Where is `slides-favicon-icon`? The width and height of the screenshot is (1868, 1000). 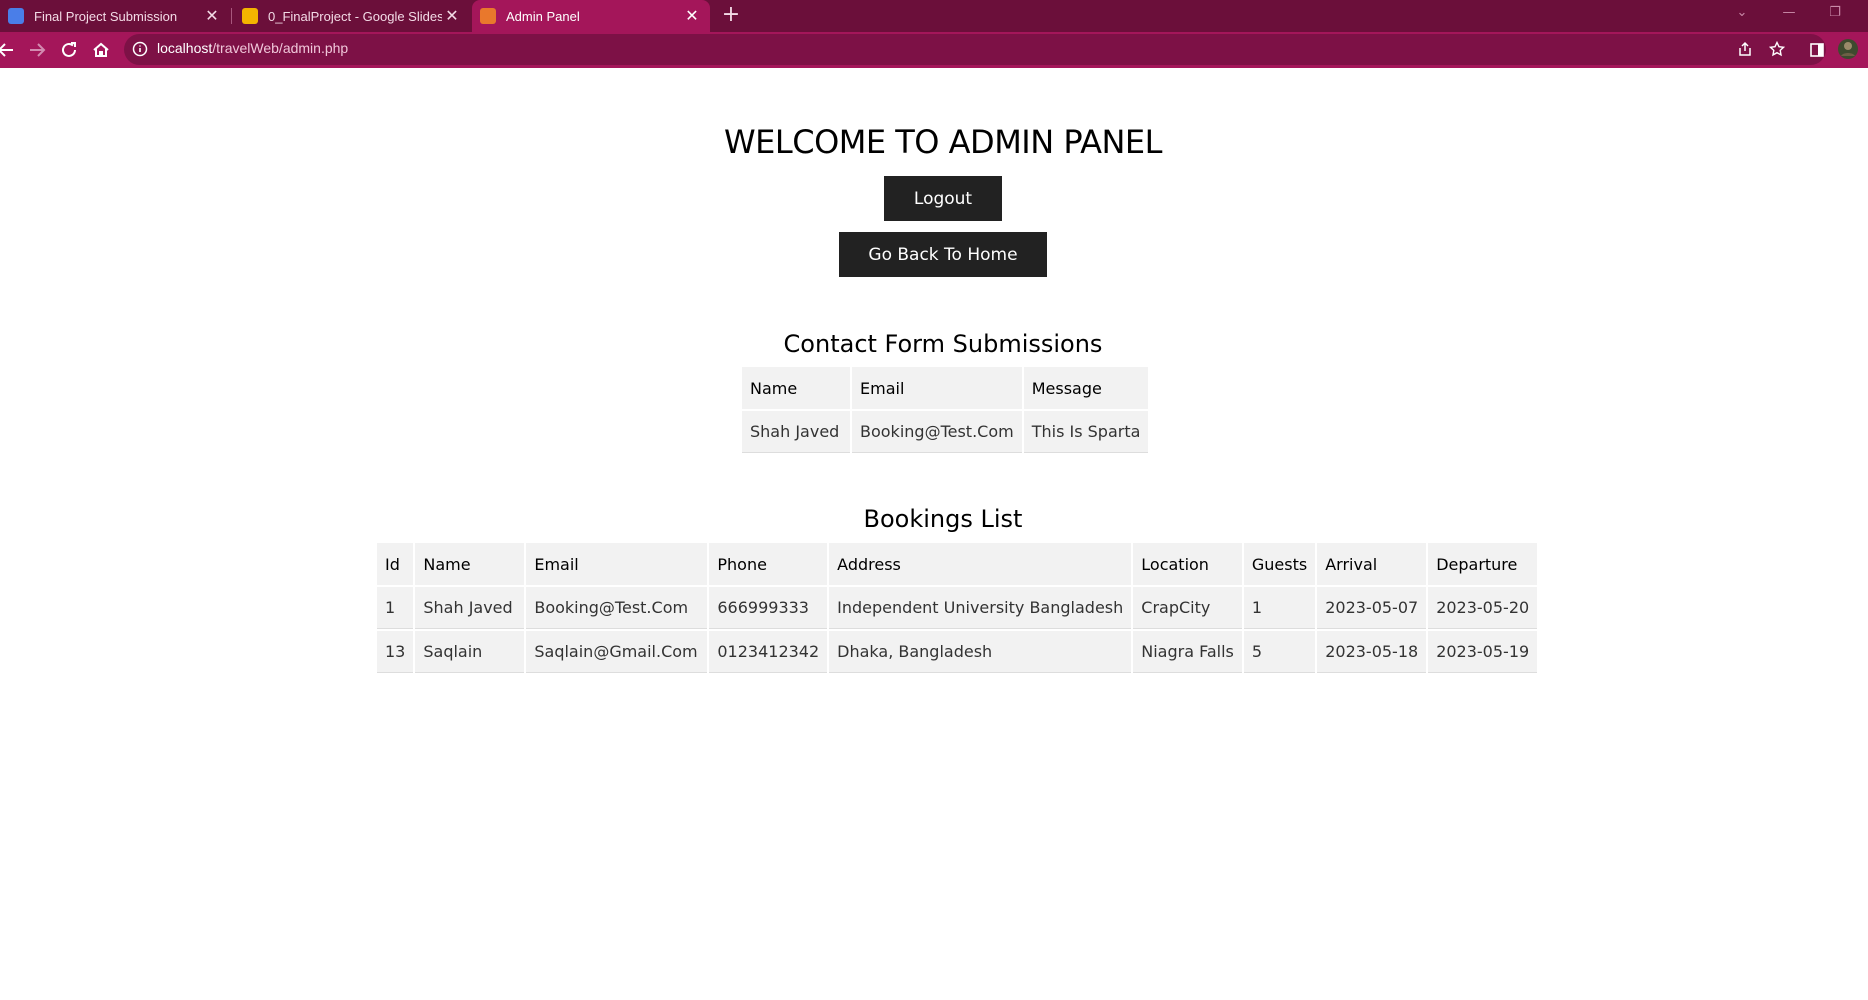
slides-favicon-icon is located at coordinates (250, 16).